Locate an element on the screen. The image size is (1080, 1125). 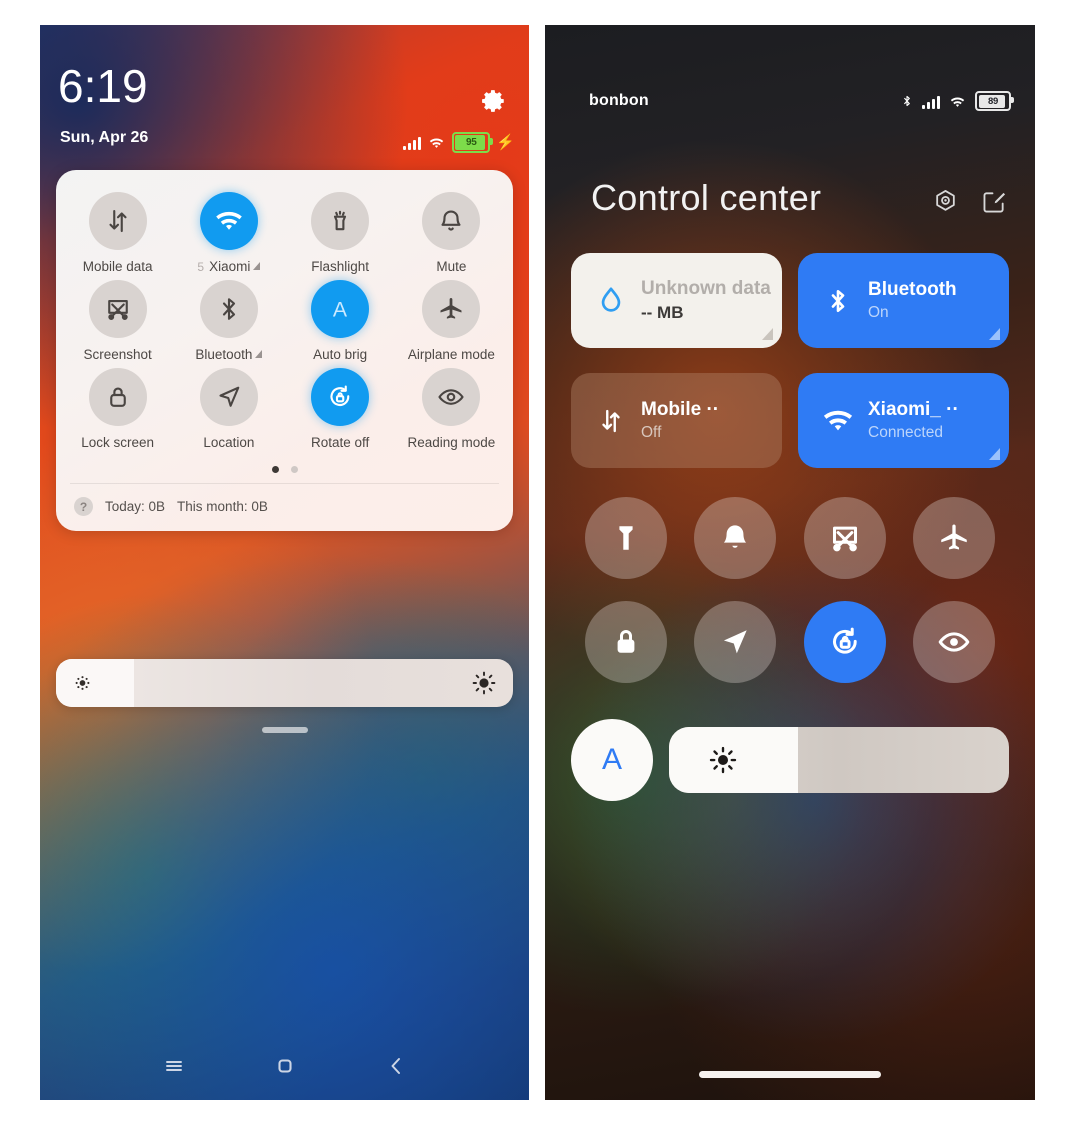
page-title: Control center is located at coordinates (706, 197).